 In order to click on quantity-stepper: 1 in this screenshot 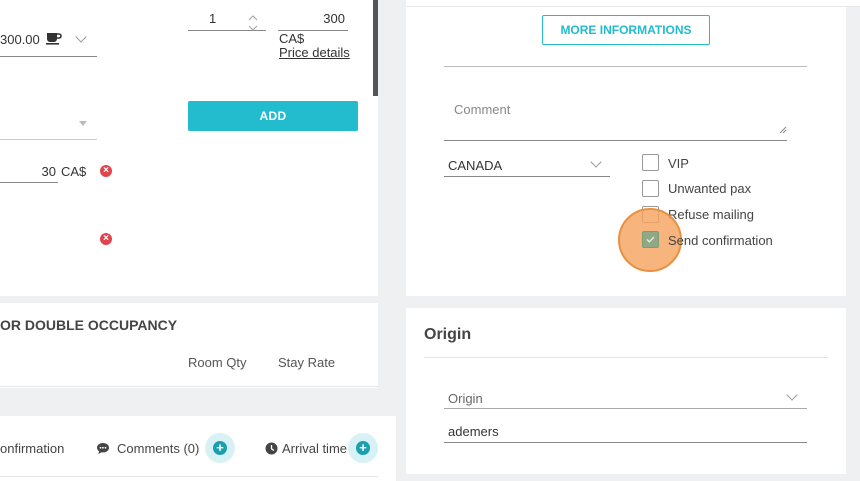, I will do `click(227, 18)`.